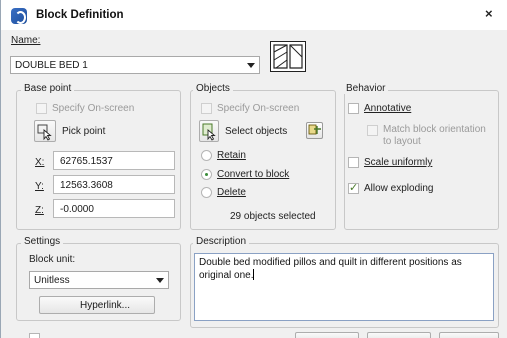 The image size is (507, 338). What do you see at coordinates (206, 155) in the screenshot?
I see `retain-radio` at bounding box center [206, 155].